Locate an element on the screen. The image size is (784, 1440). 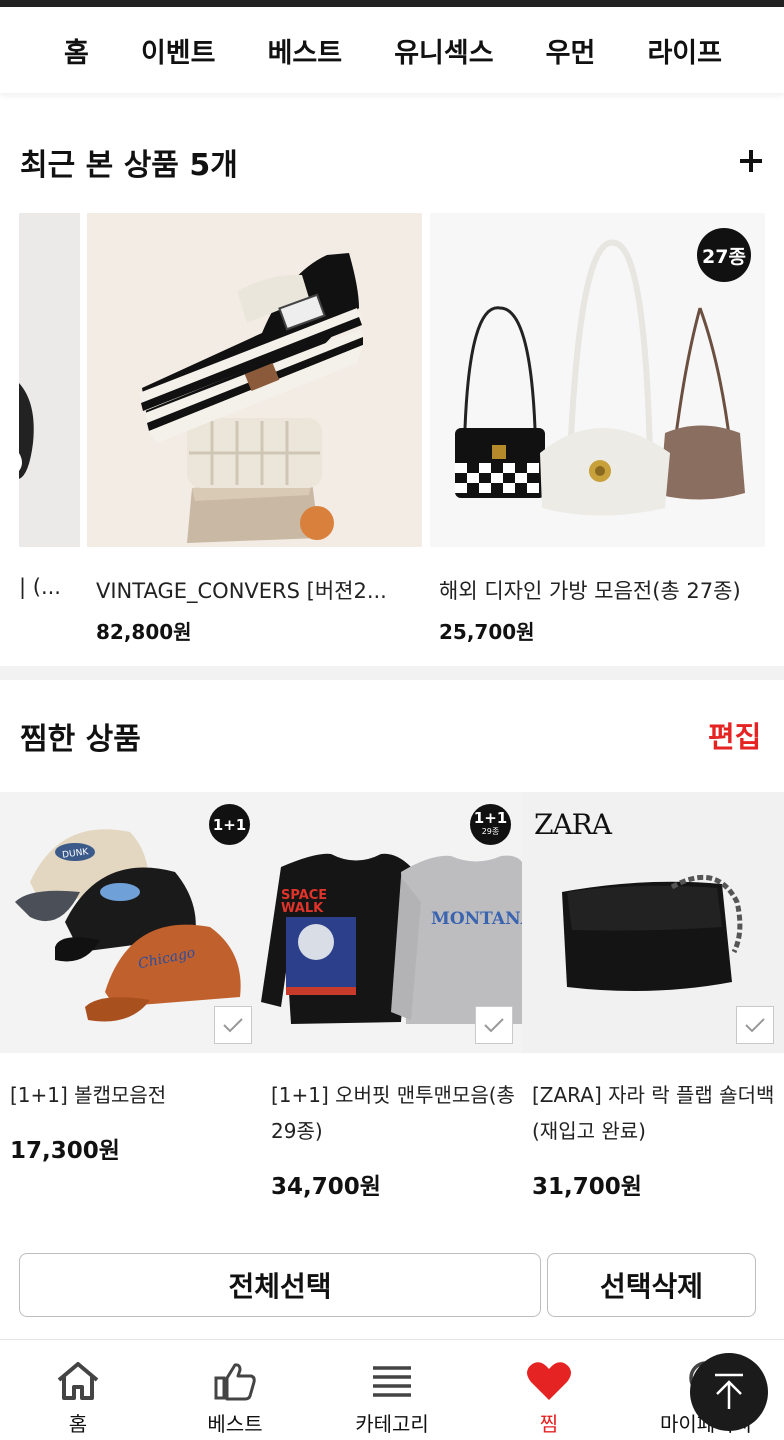
sweatshirt-print-line3: MONTANA is located at coordinates (476, 919).